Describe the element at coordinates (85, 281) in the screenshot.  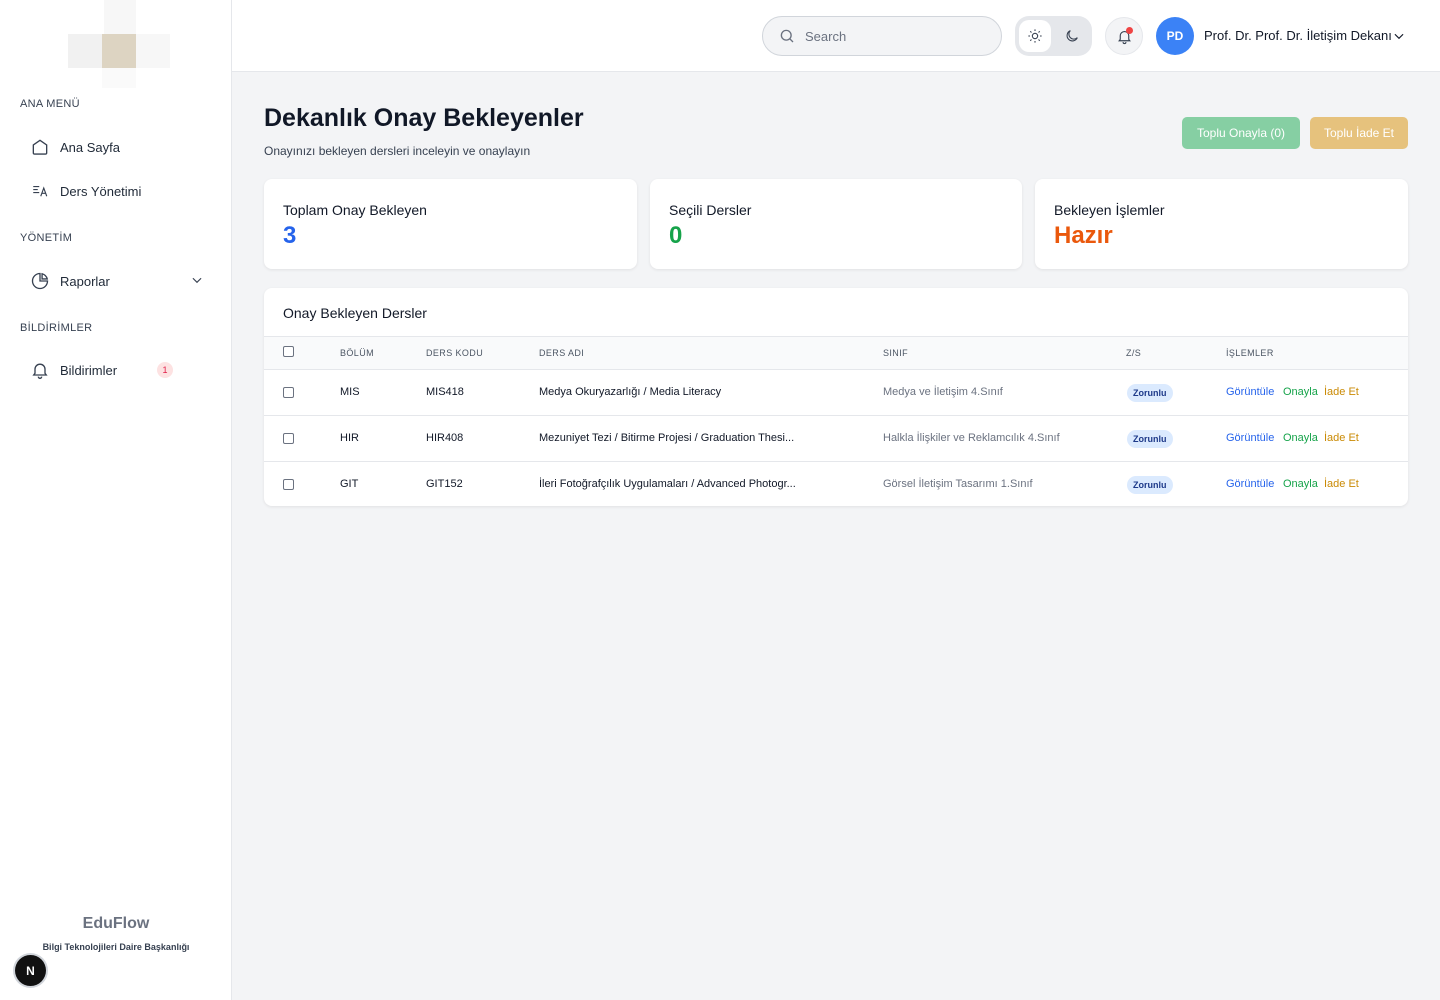
I see `sidebar-item-label: Raporlar` at that location.